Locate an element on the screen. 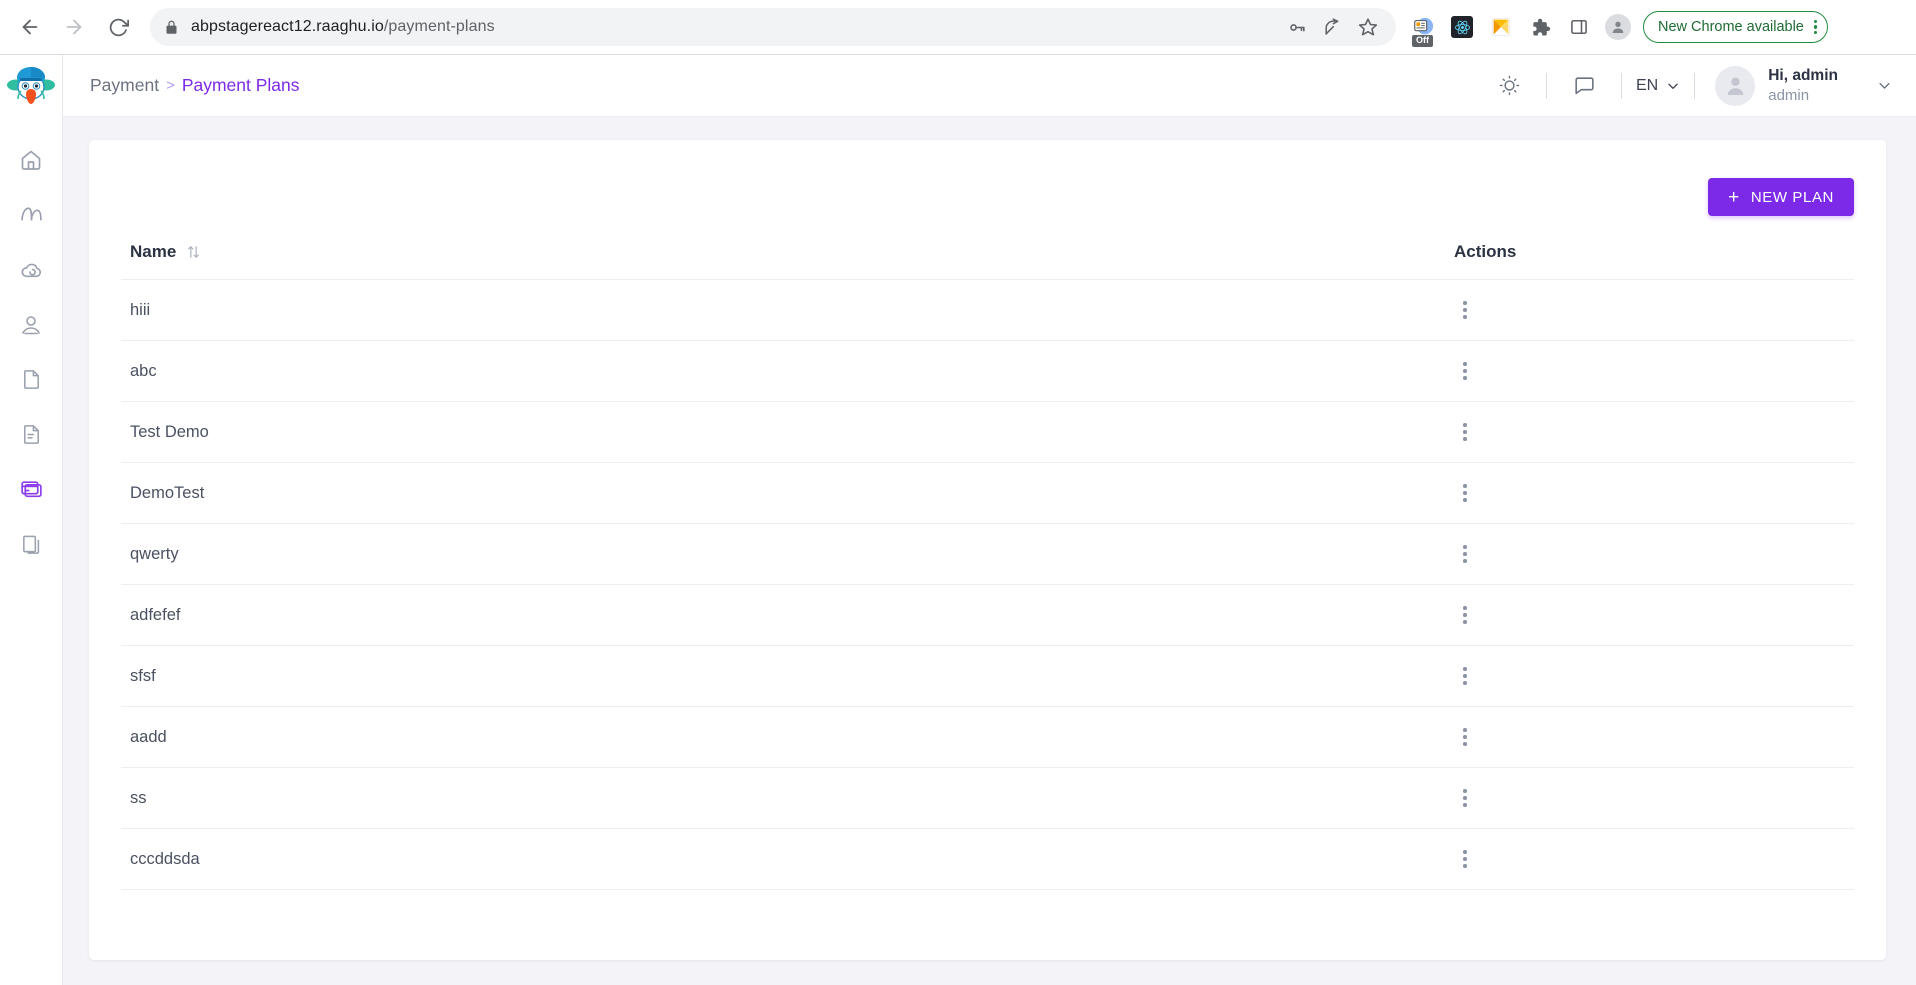  cell-plan-name: sfsf is located at coordinates (787, 676).